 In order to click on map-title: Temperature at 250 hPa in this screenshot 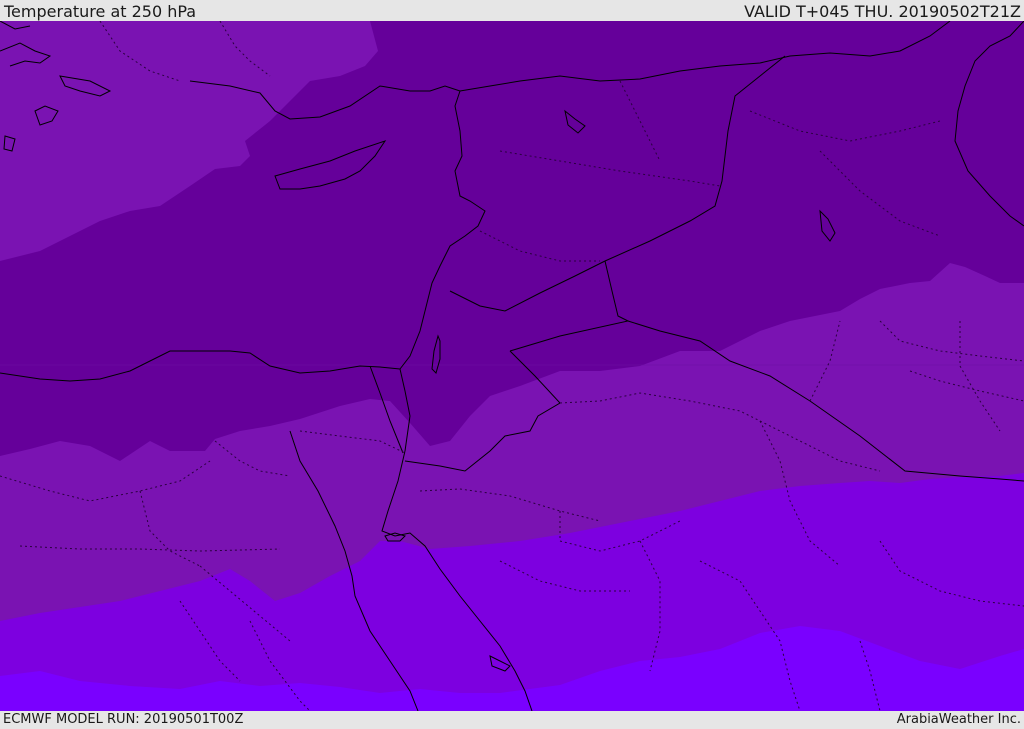, I will do `click(100, 11)`.